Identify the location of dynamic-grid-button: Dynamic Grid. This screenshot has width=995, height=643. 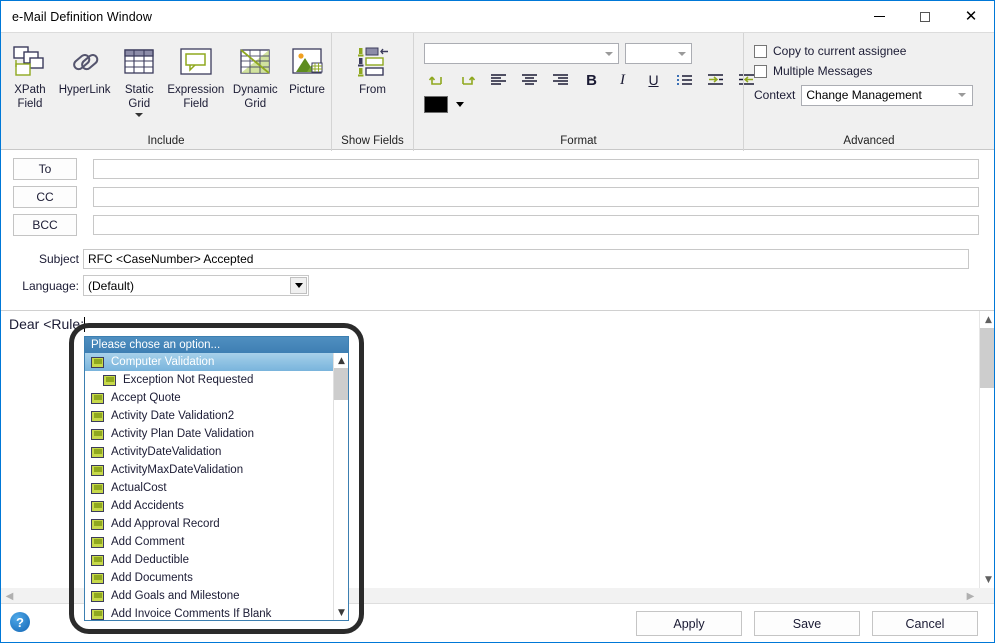
(255, 73).